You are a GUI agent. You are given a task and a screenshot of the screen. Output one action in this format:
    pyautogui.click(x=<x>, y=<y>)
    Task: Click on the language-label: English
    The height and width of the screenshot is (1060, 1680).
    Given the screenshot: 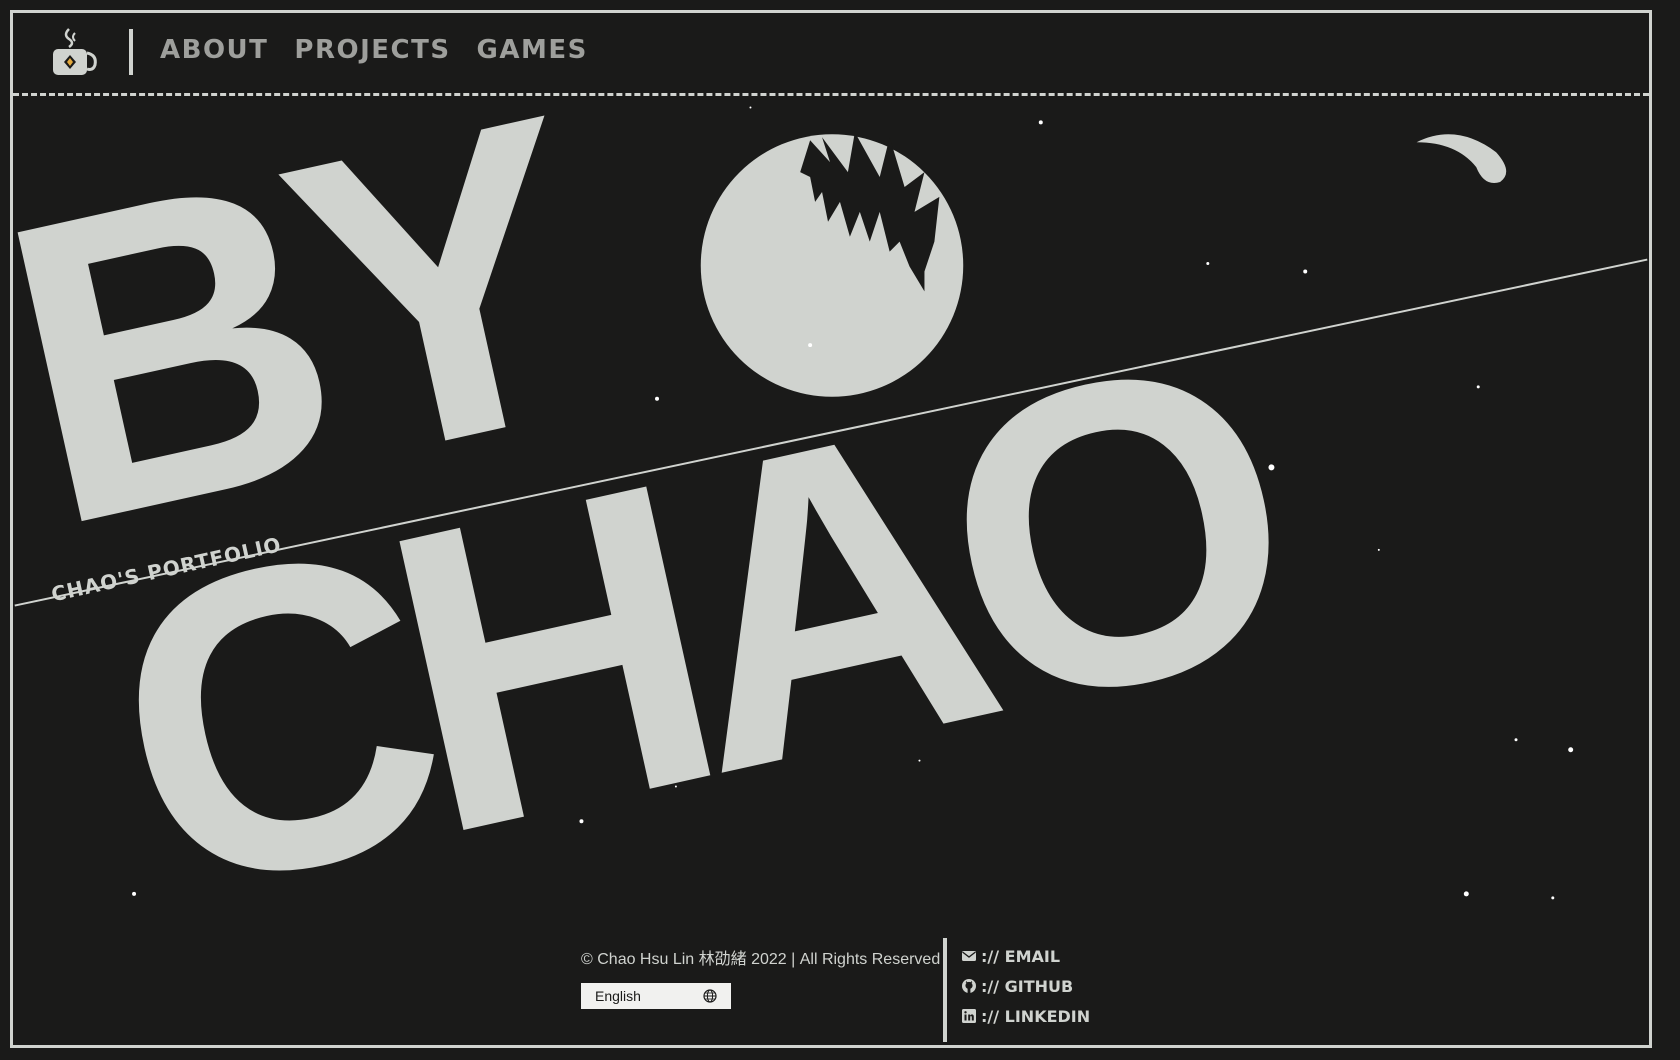 What is the action you would take?
    pyautogui.click(x=618, y=996)
    